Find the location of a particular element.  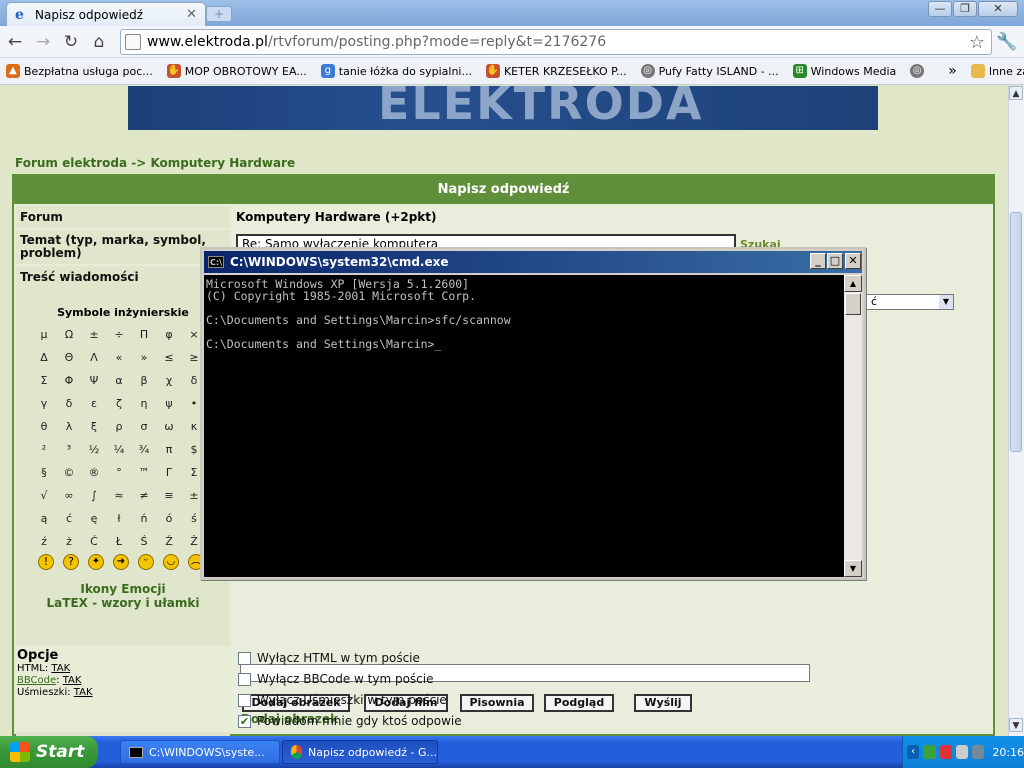

symbol-button: Σ is located at coordinates (44, 380).